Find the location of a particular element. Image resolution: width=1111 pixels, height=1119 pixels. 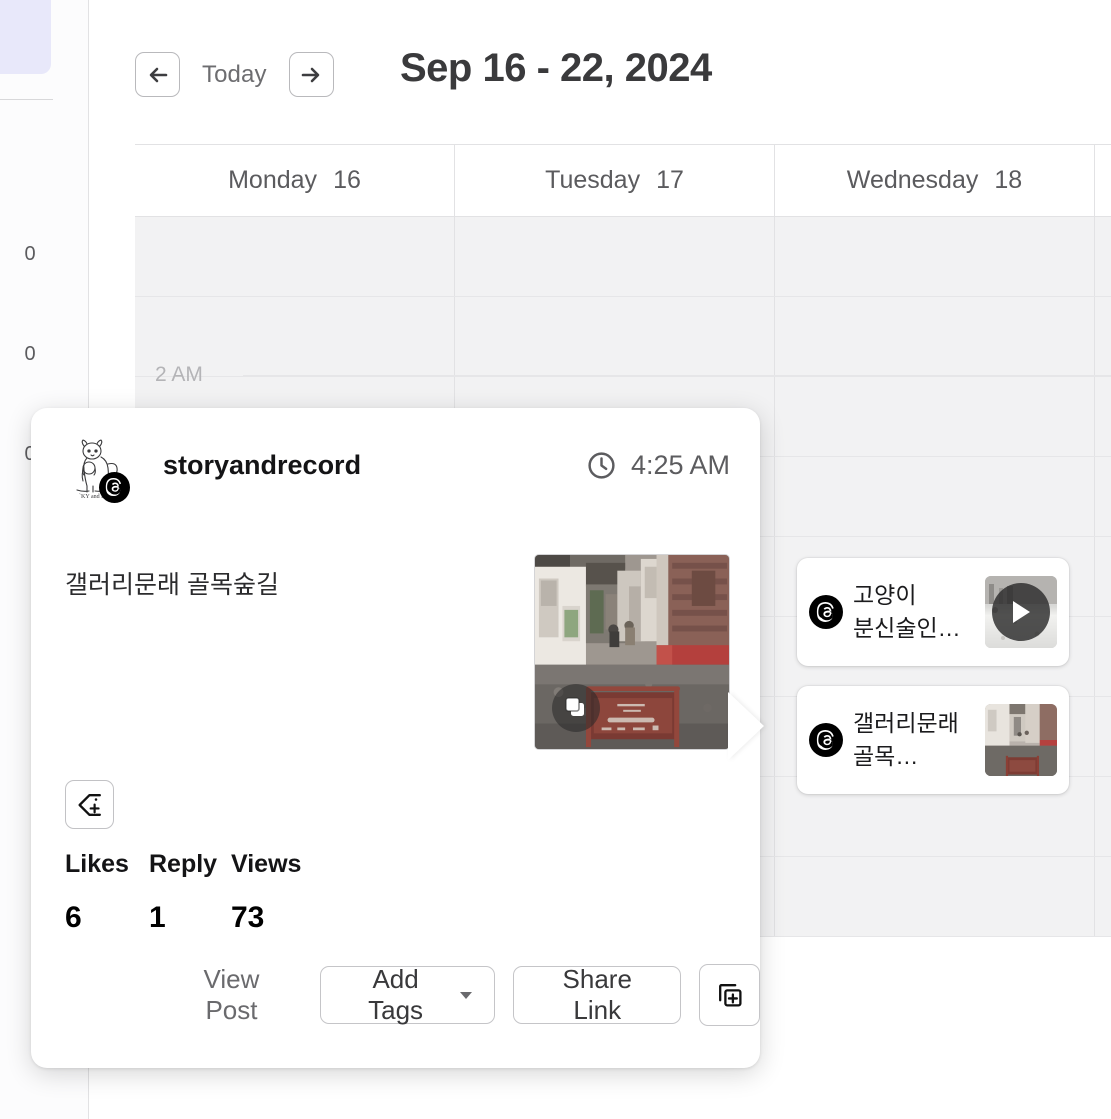

post-time-text: 4:25 AM is located at coordinates (680, 465).